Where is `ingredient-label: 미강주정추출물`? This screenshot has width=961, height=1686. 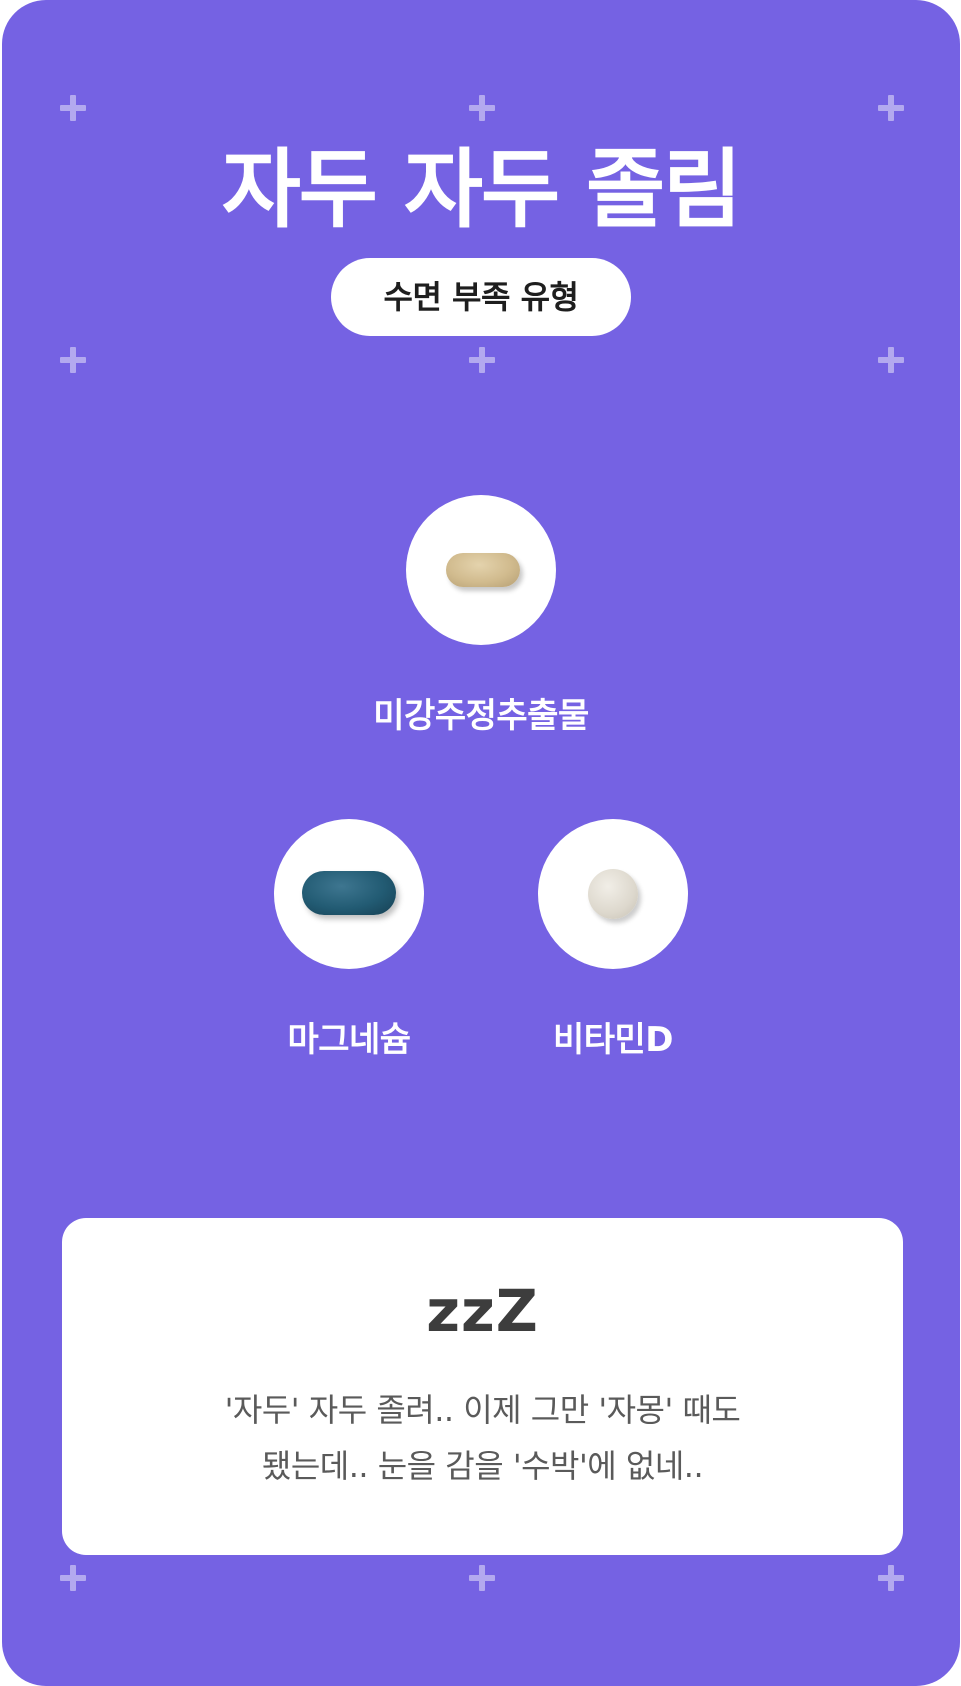
ingredient-label: 미강주정추출물 is located at coordinates (481, 716).